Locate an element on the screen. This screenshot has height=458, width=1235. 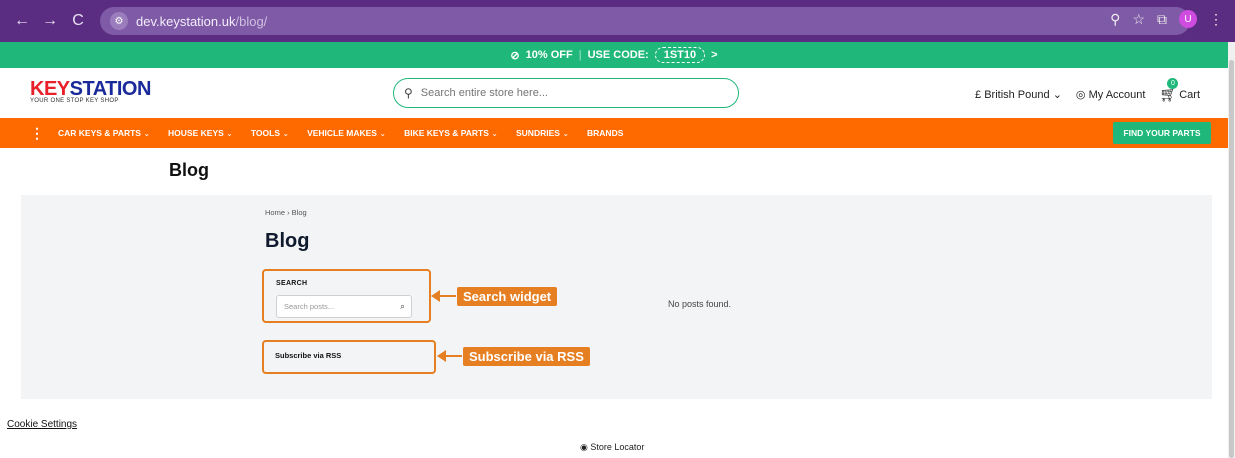
annotation-arrow-search is located at coordinates (447, 296).